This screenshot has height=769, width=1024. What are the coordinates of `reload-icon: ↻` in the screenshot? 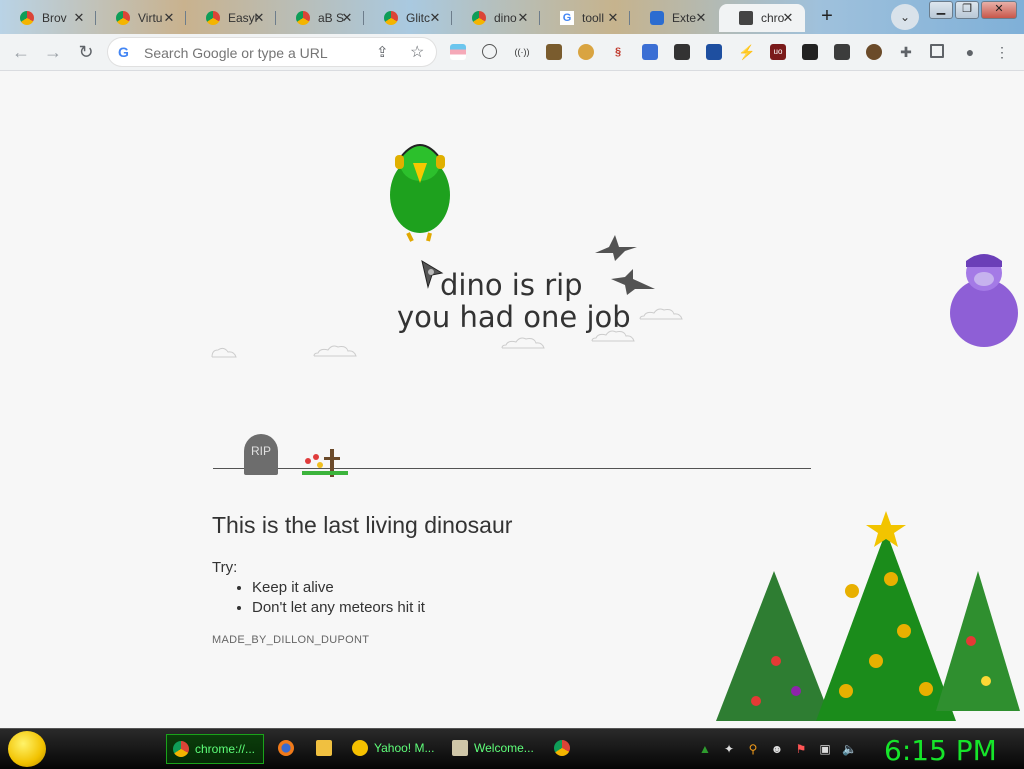 It's located at (86, 52).